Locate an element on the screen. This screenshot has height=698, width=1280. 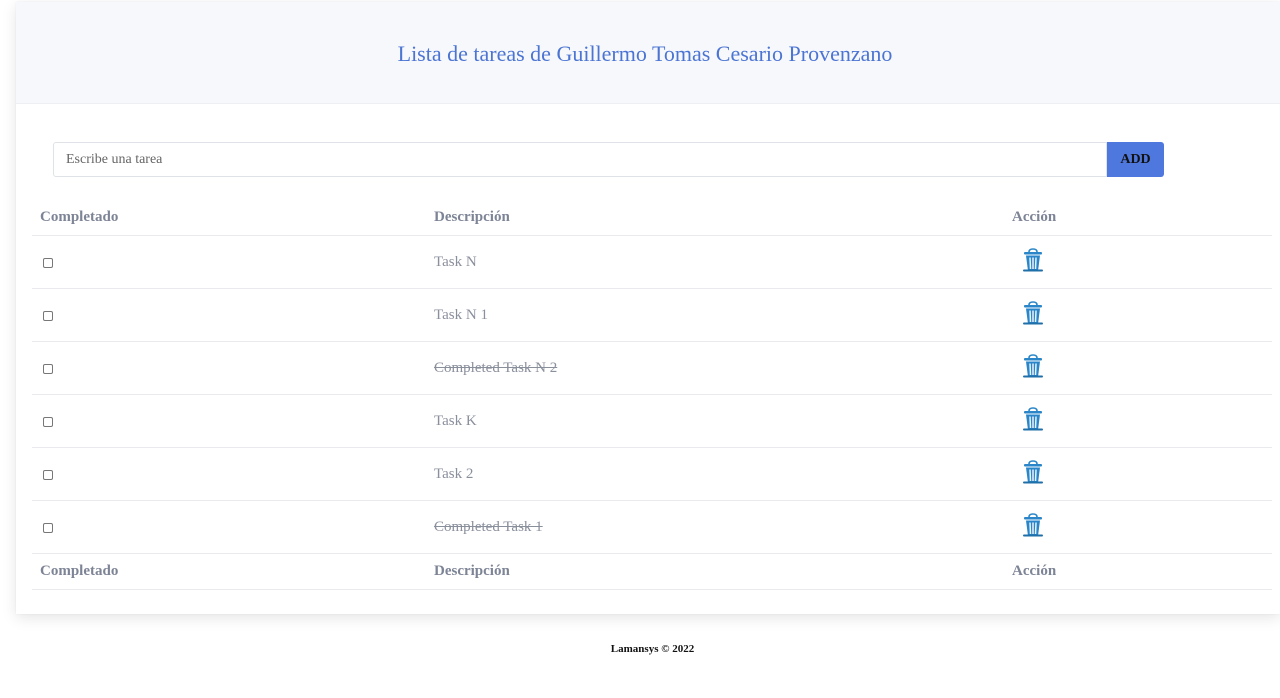
task-input is located at coordinates (580, 159).